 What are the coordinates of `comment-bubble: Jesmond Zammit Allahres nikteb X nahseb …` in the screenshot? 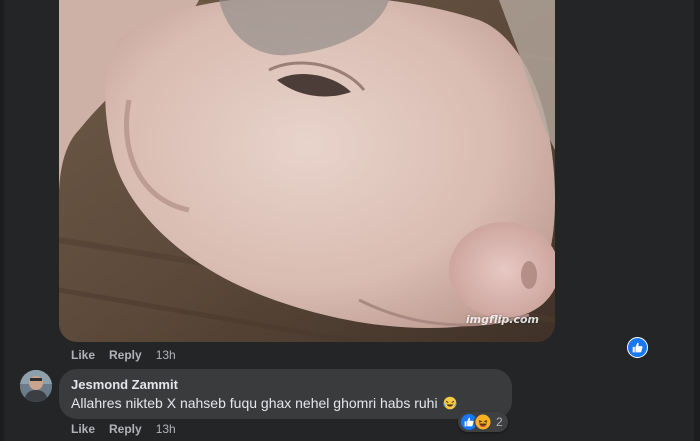 It's located at (285, 394).